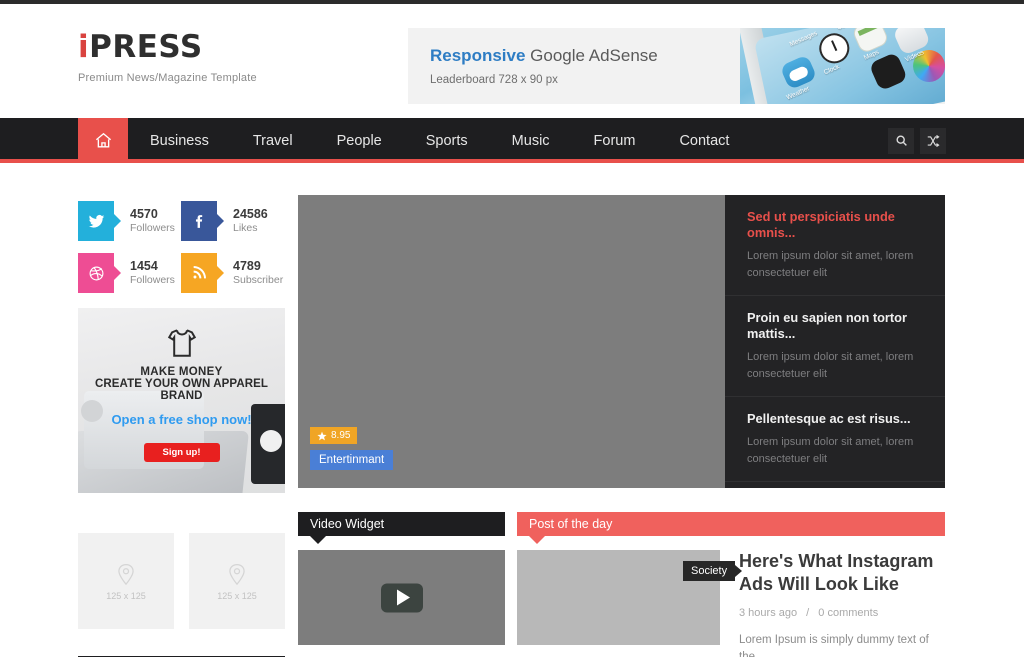  I want to click on facebook-count: 24586, so click(250, 213).